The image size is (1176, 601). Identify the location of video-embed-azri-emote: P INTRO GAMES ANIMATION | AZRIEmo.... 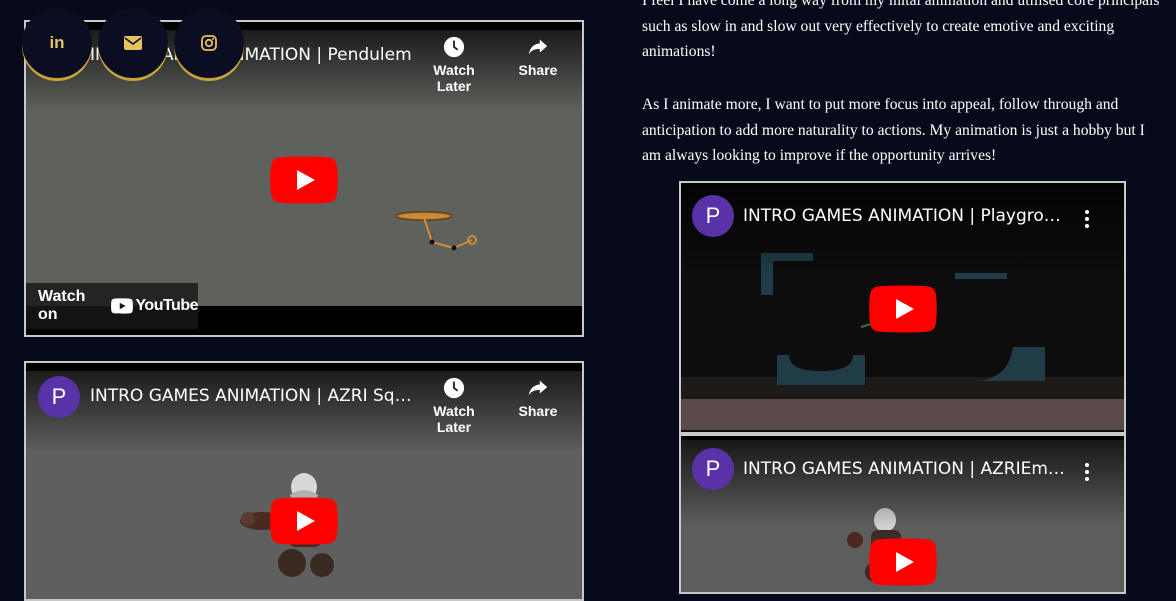
(902, 514).